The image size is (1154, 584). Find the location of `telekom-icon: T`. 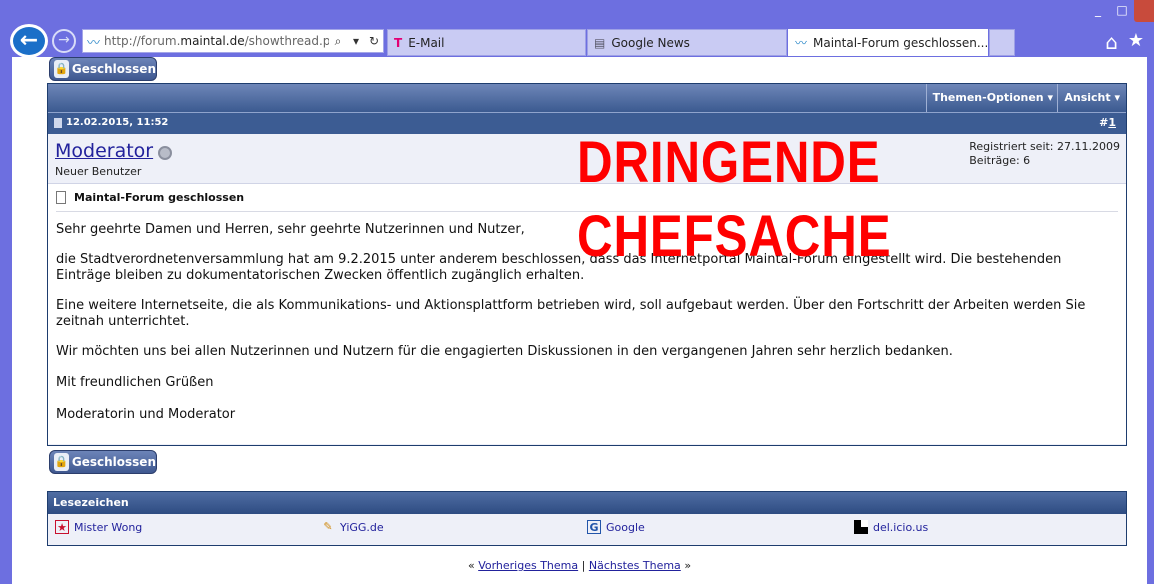

telekom-icon: T is located at coordinates (398, 42).